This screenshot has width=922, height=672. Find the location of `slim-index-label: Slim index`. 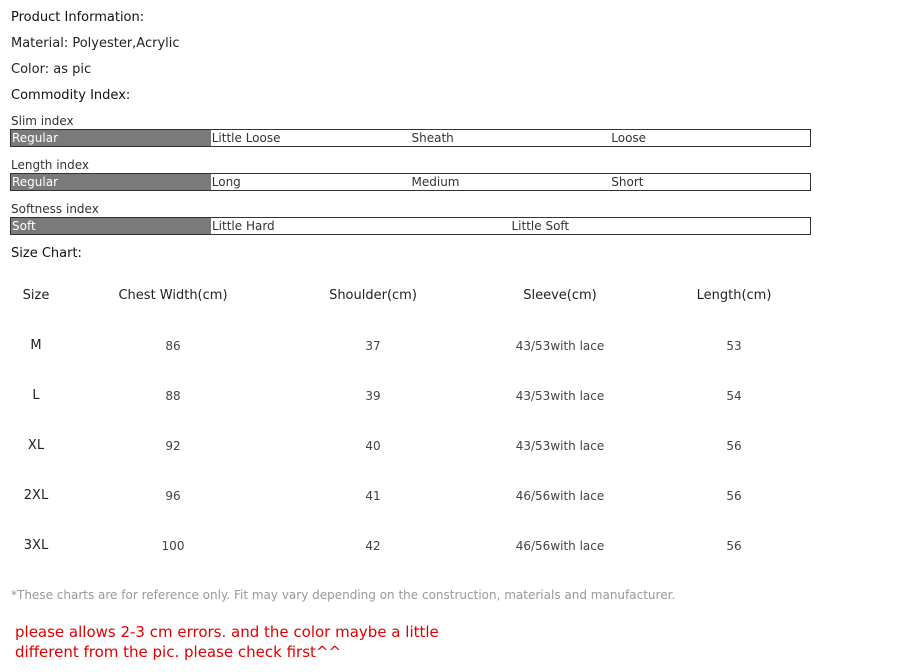

slim-index-label: Slim index is located at coordinates (42, 121).